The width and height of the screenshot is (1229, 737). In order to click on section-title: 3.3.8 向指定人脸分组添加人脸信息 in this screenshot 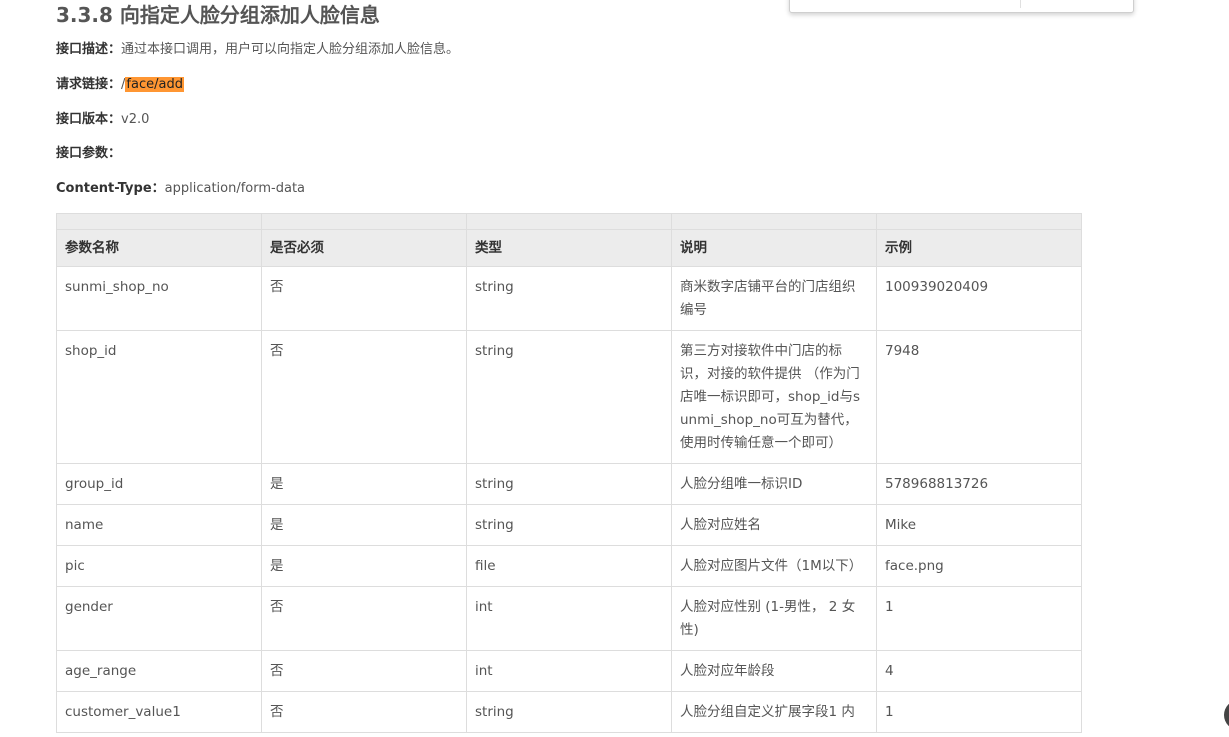, I will do `click(218, 15)`.